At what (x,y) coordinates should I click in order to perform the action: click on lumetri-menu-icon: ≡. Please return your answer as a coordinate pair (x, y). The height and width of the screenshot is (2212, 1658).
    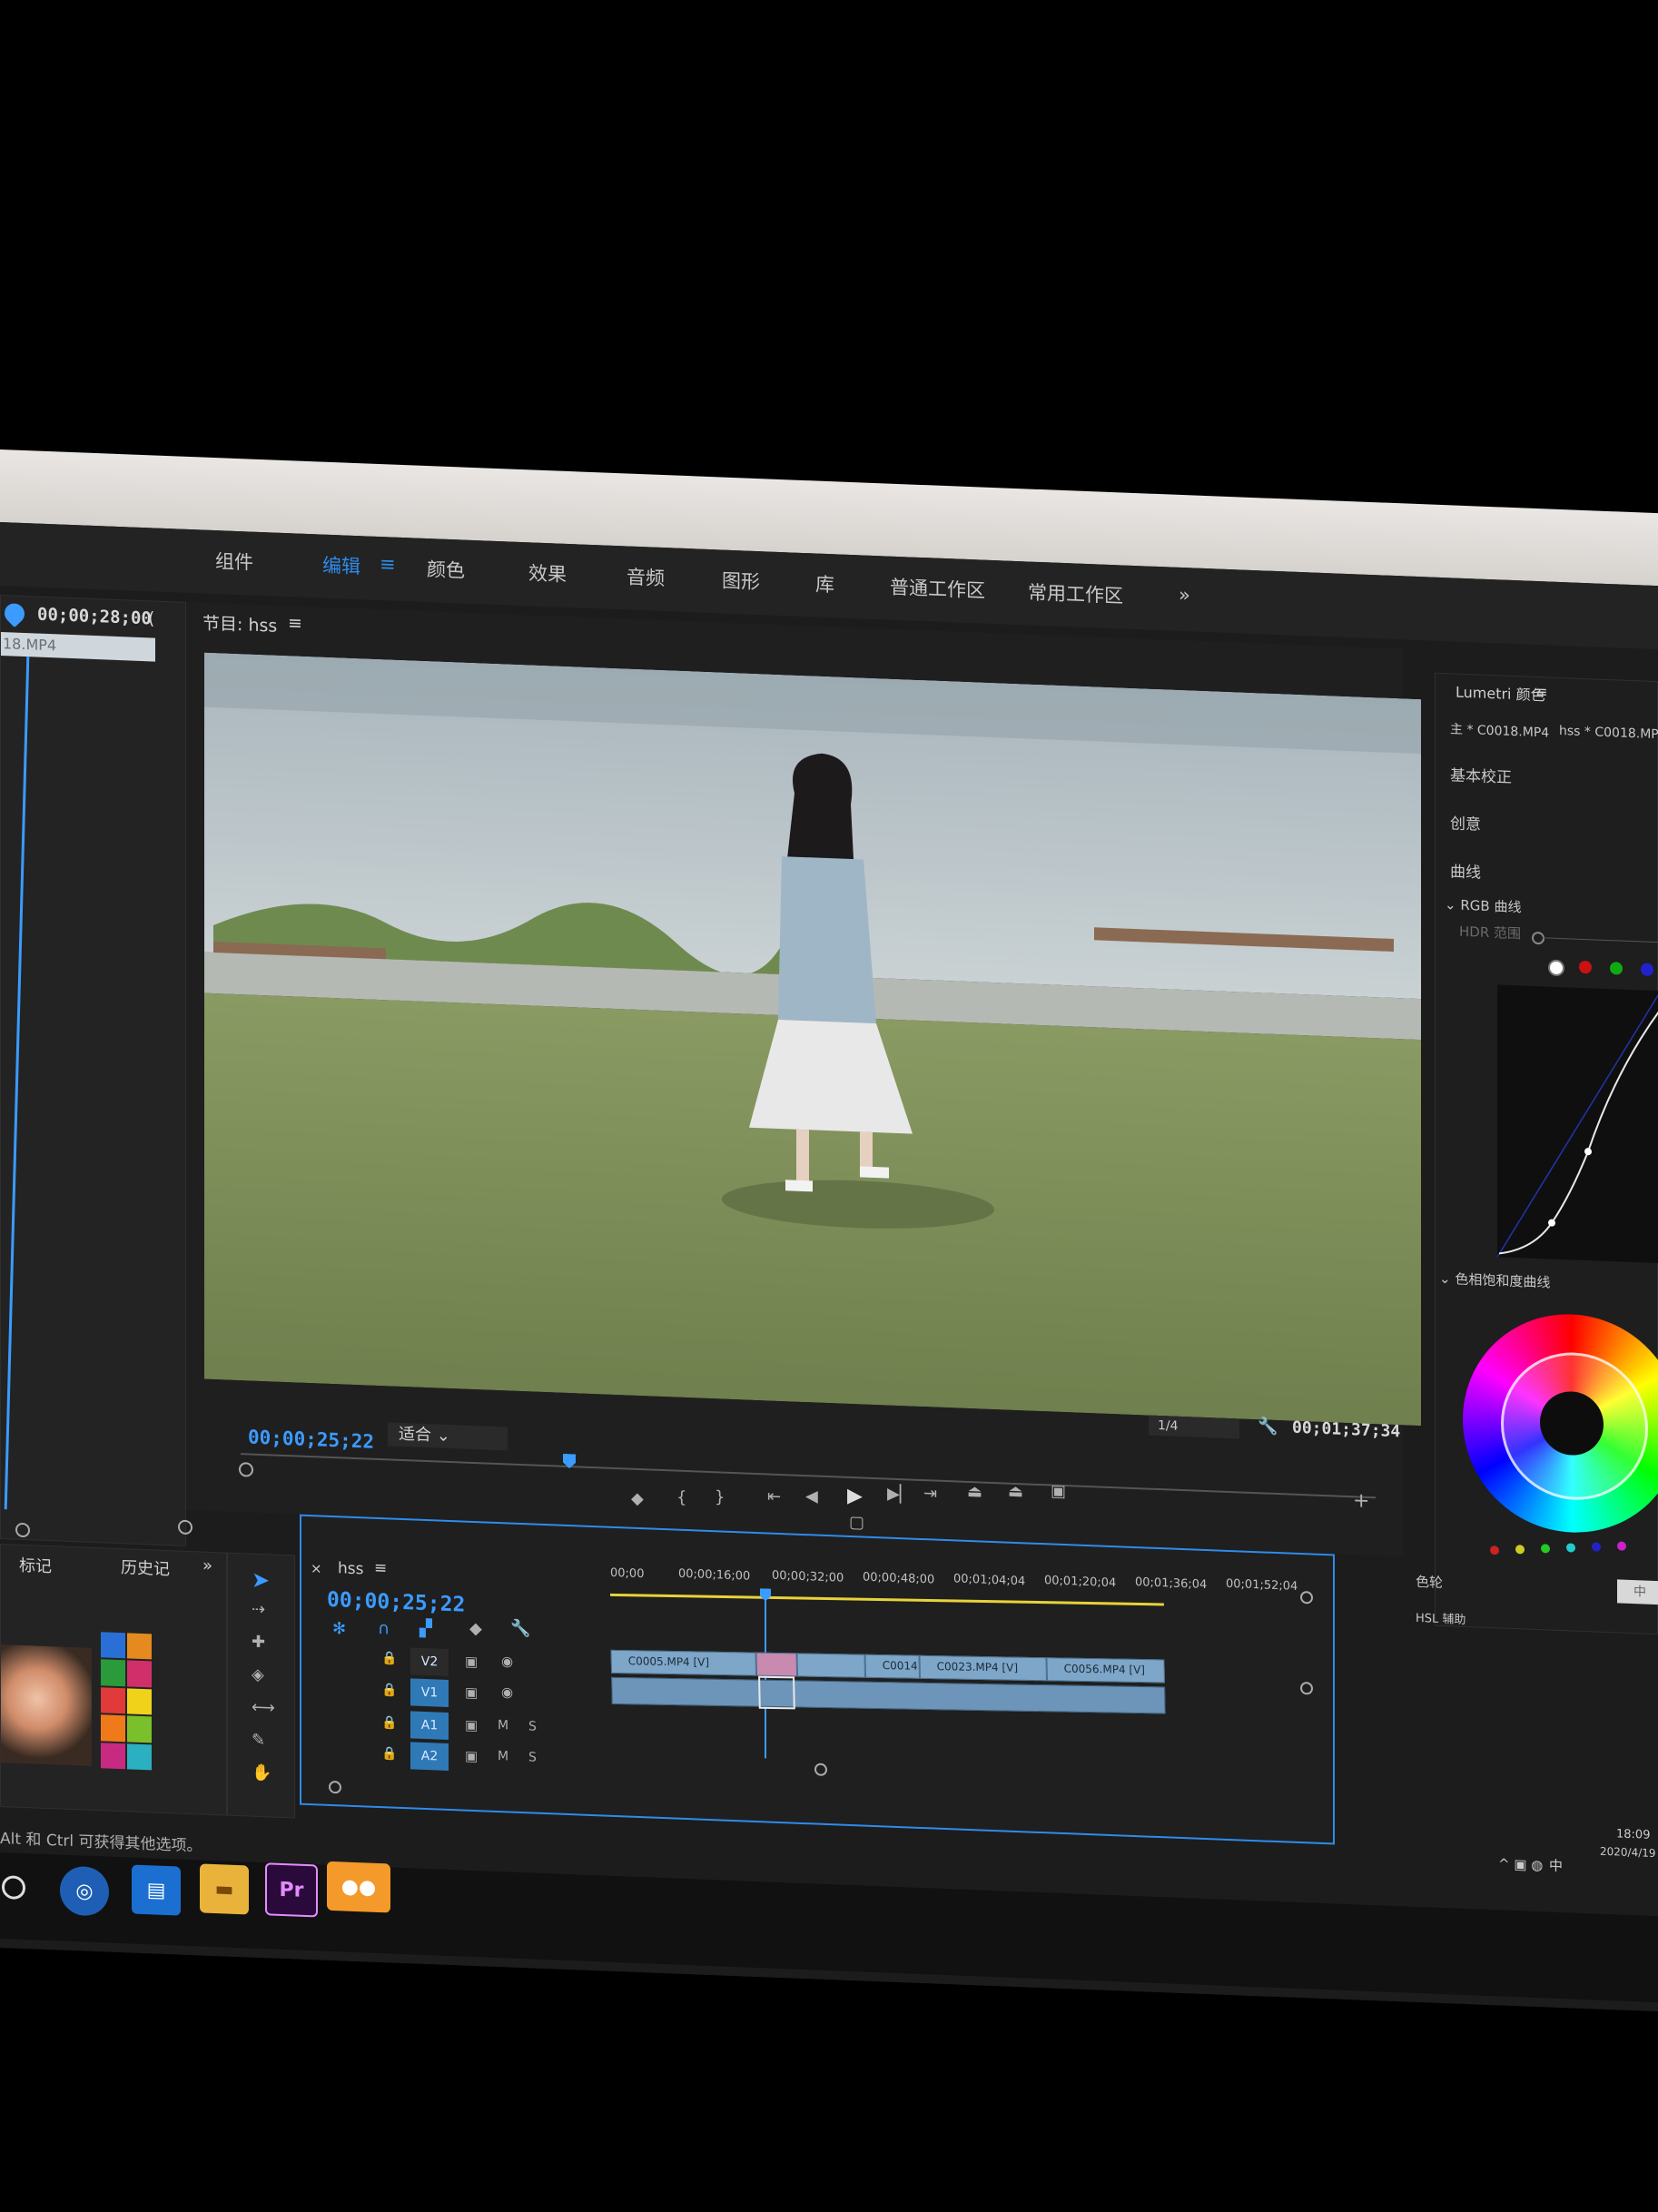
    Looking at the image, I should click on (1541, 692).